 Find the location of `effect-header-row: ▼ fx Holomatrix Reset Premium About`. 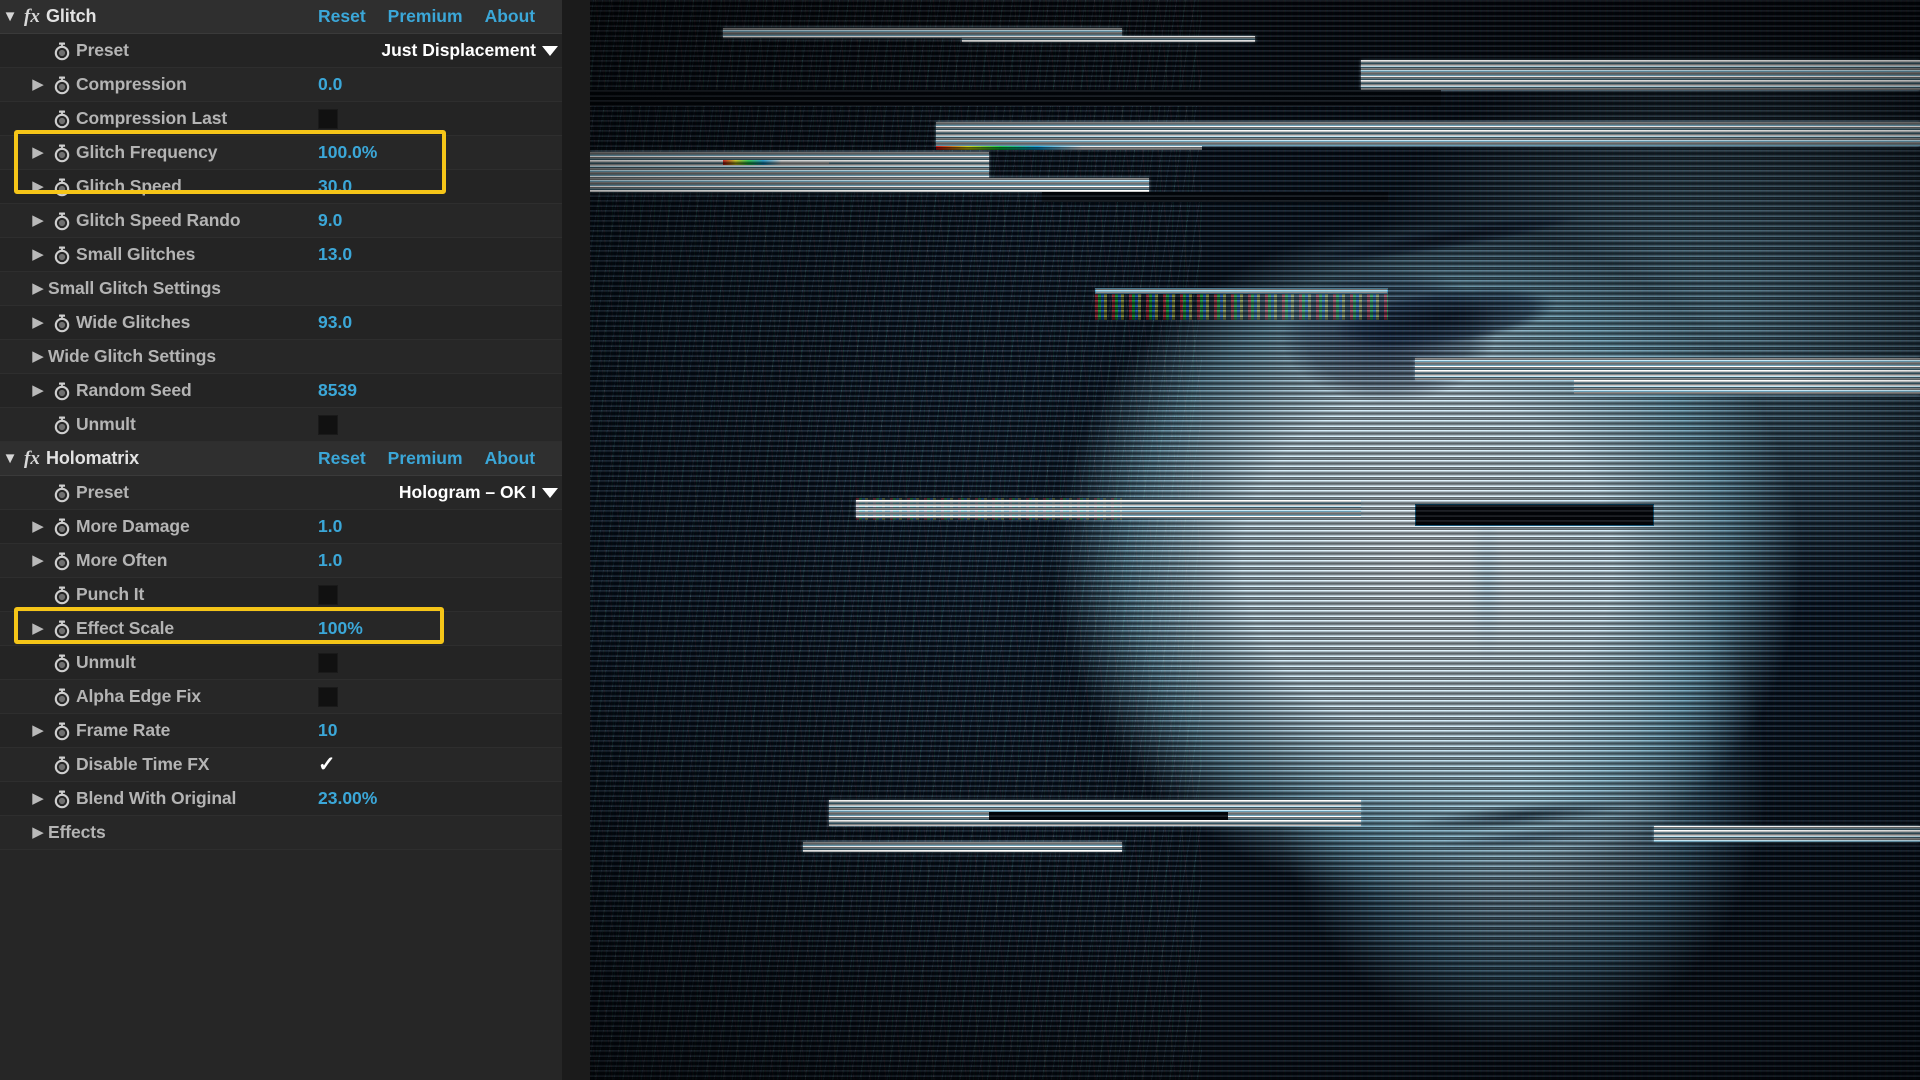

effect-header-row: ▼ fx Holomatrix Reset Premium About is located at coordinates (281, 459).